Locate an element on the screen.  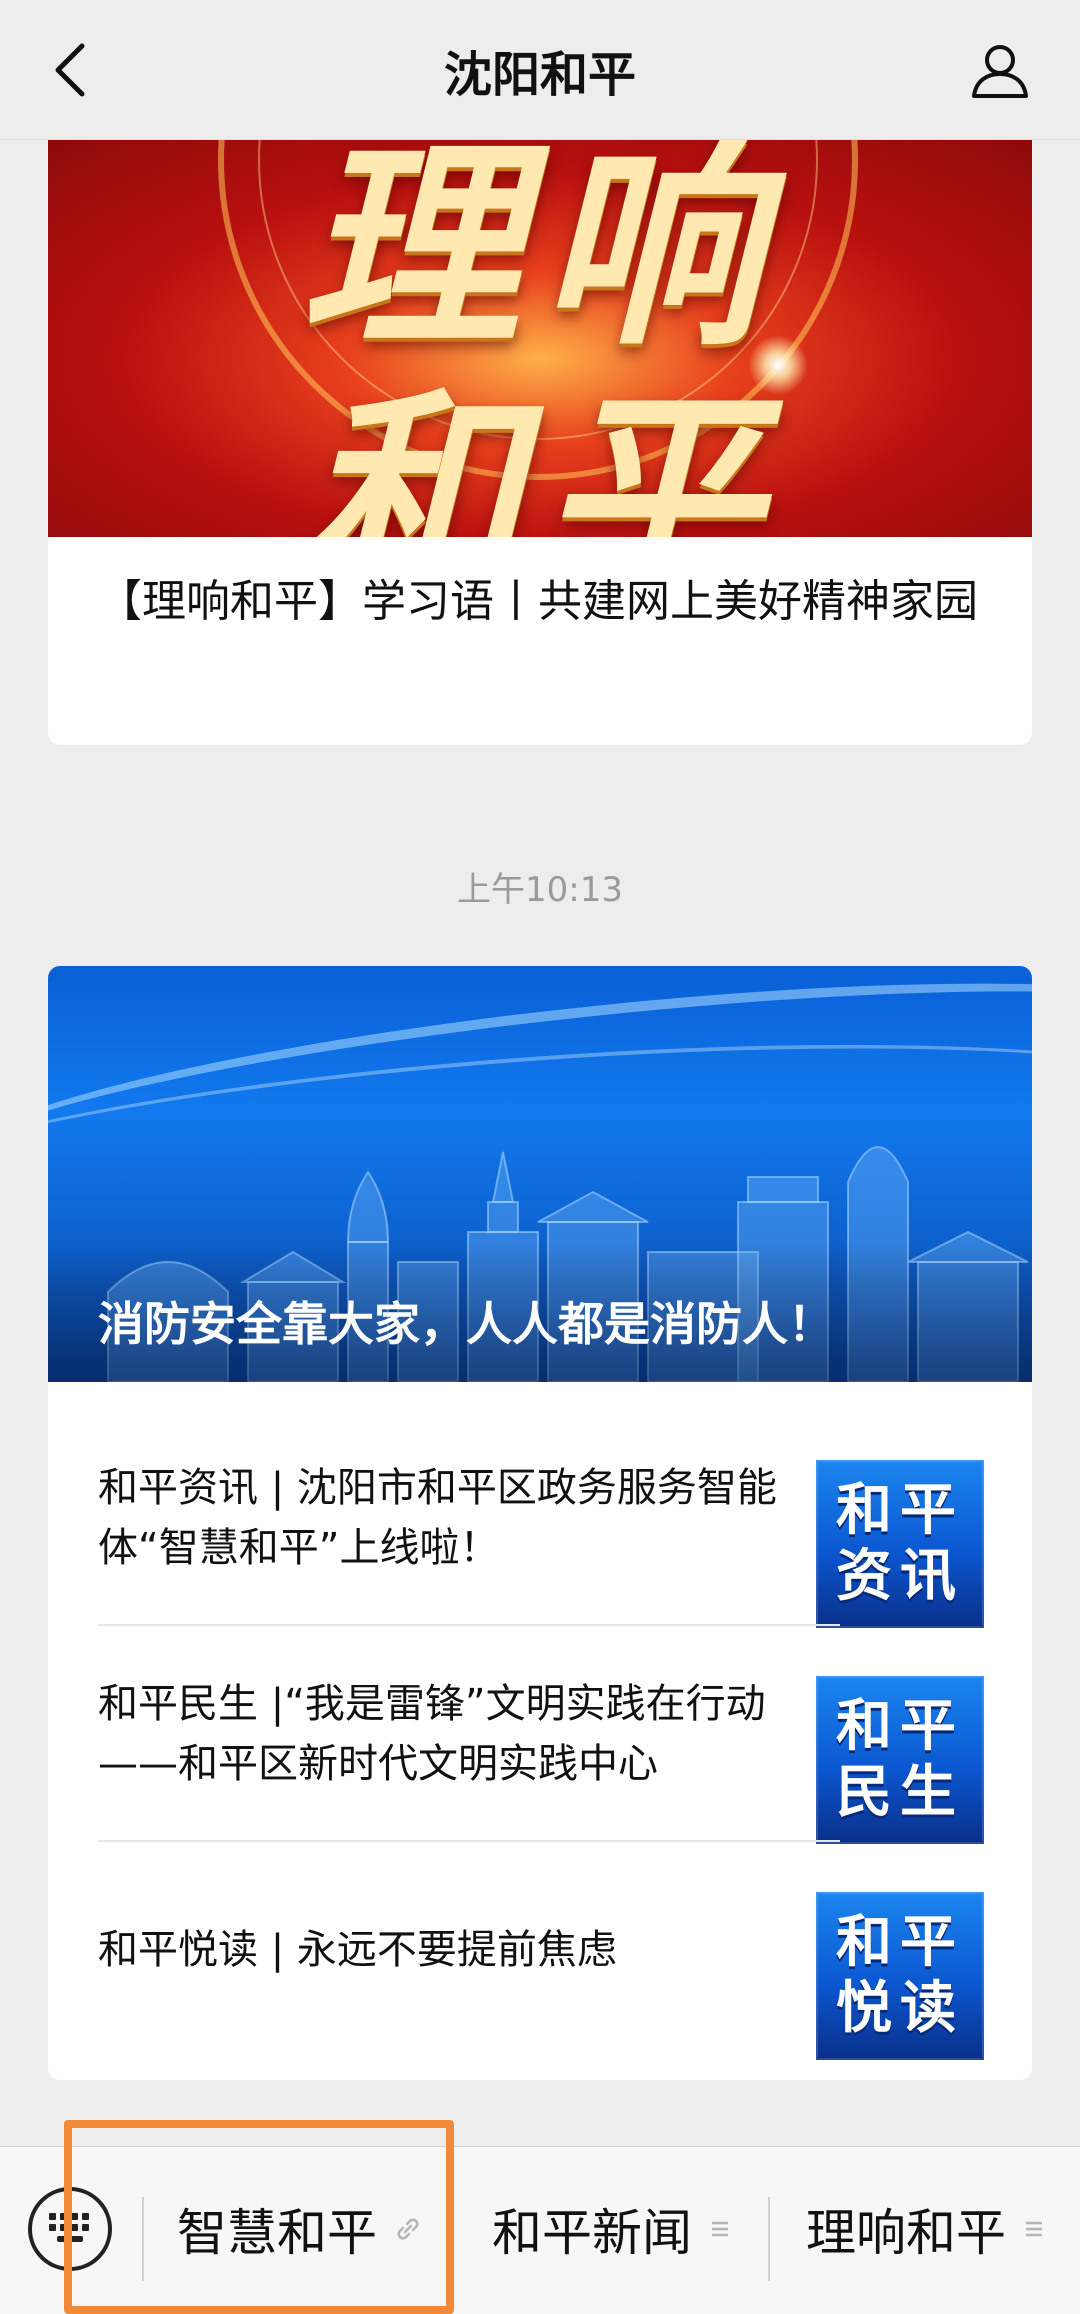
menu-item-lixiang-heping: 理响和平 is located at coordinates (926, 2229).